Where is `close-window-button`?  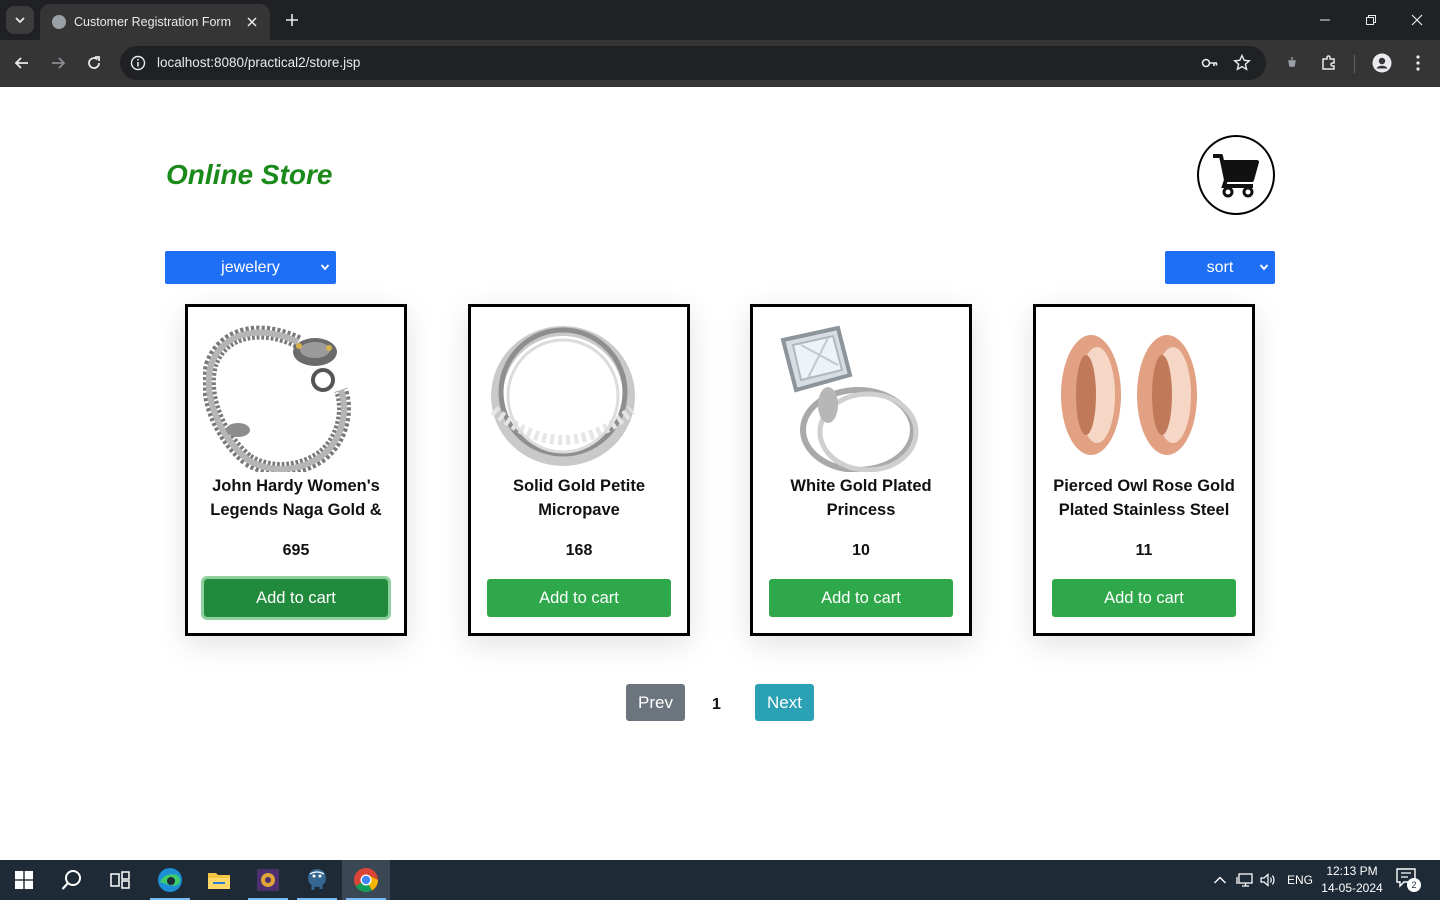 close-window-button is located at coordinates (1417, 20).